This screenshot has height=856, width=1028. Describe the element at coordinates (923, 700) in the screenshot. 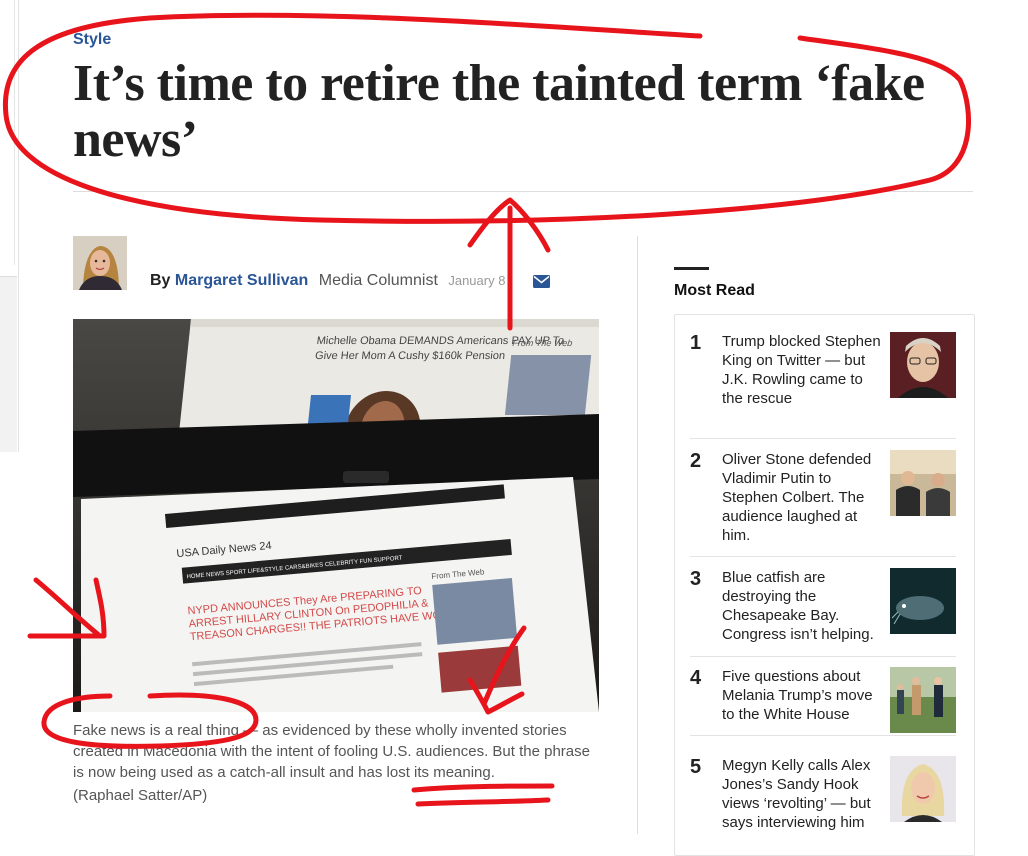

I see `melania-trump-photo` at that location.